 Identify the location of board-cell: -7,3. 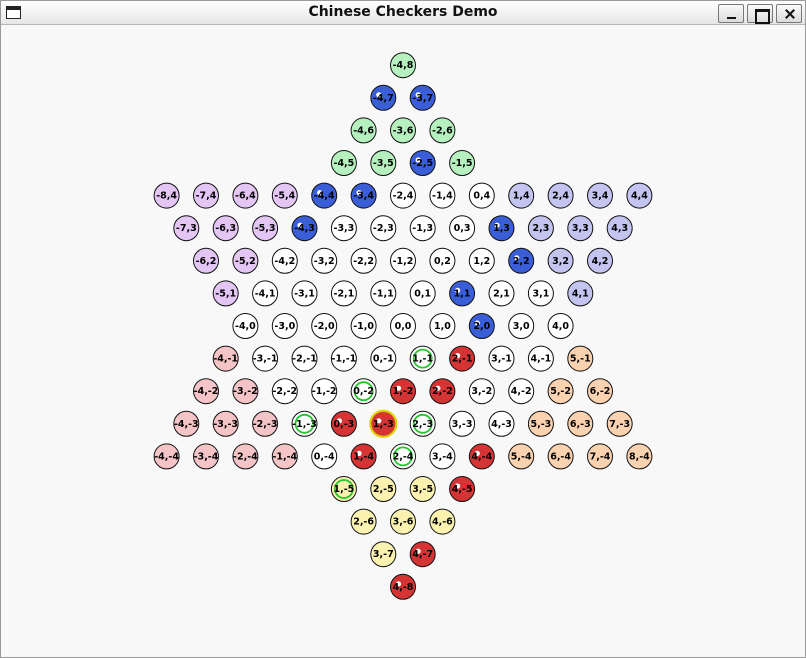
(186, 228).